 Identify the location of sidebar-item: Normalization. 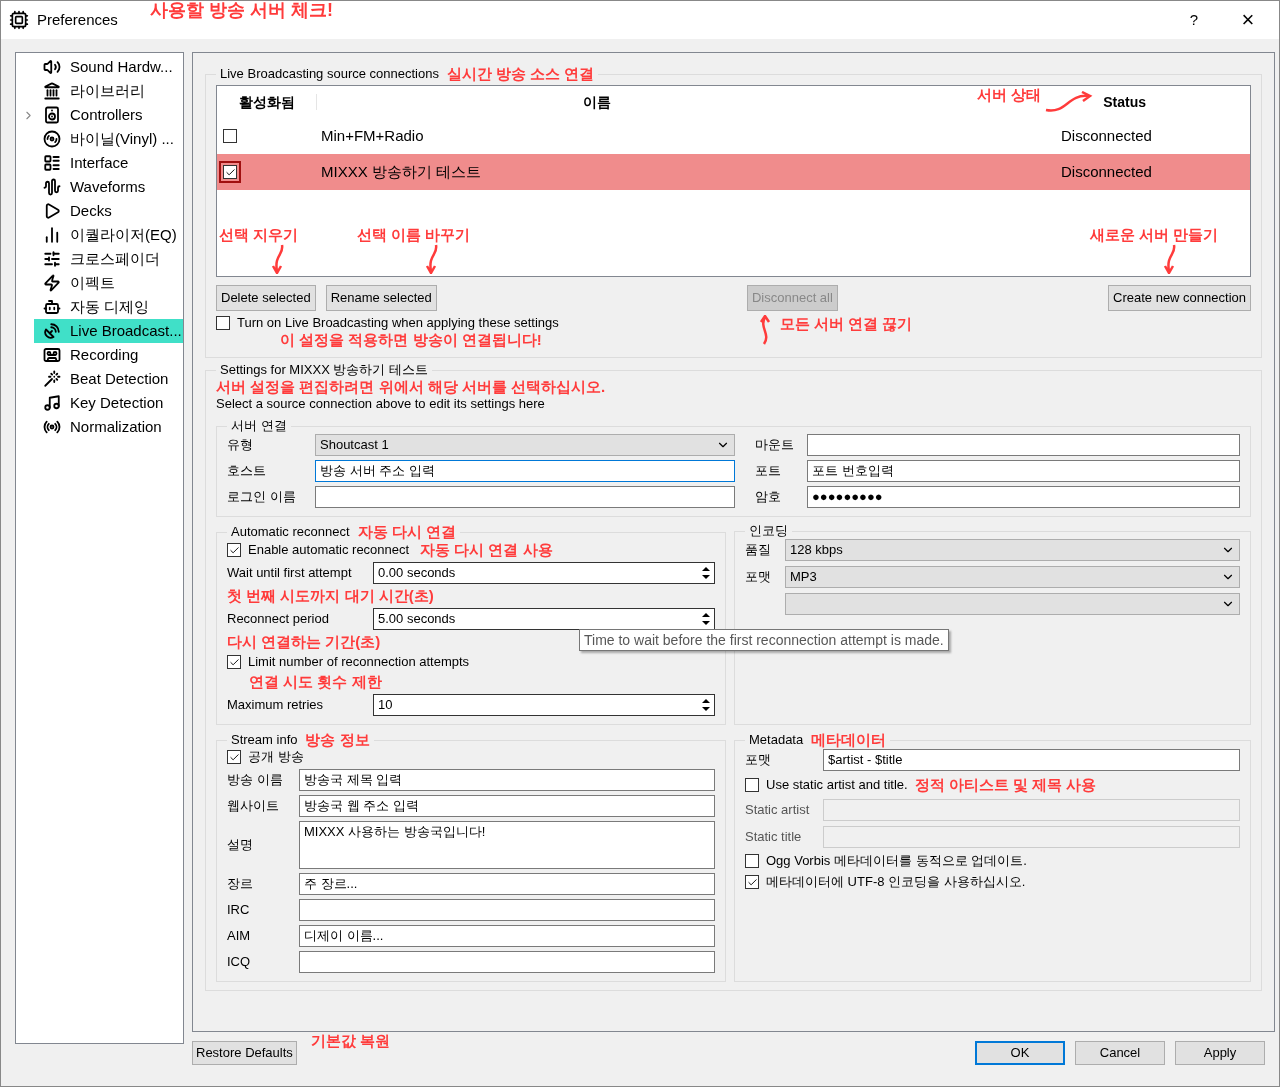
(99, 427).